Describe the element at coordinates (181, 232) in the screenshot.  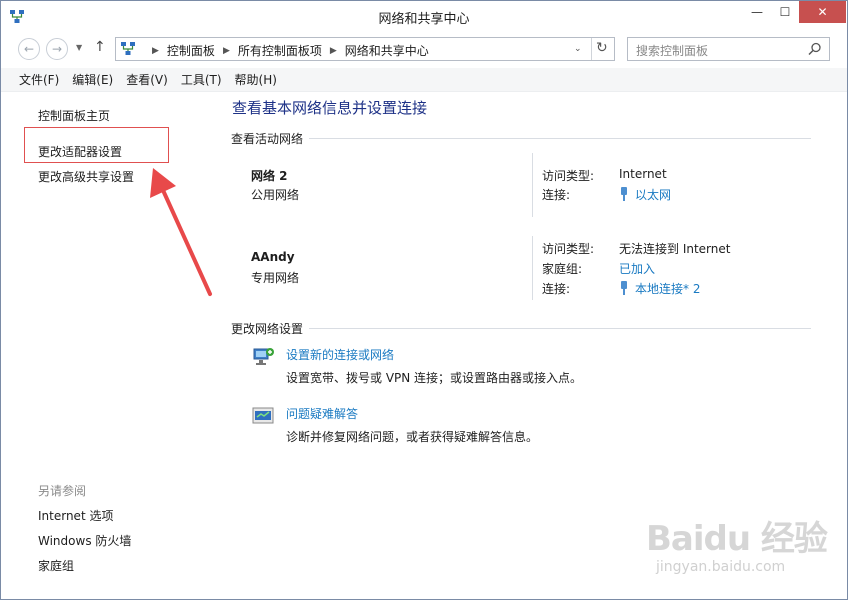
I see `annotation-arrow-icon` at that location.